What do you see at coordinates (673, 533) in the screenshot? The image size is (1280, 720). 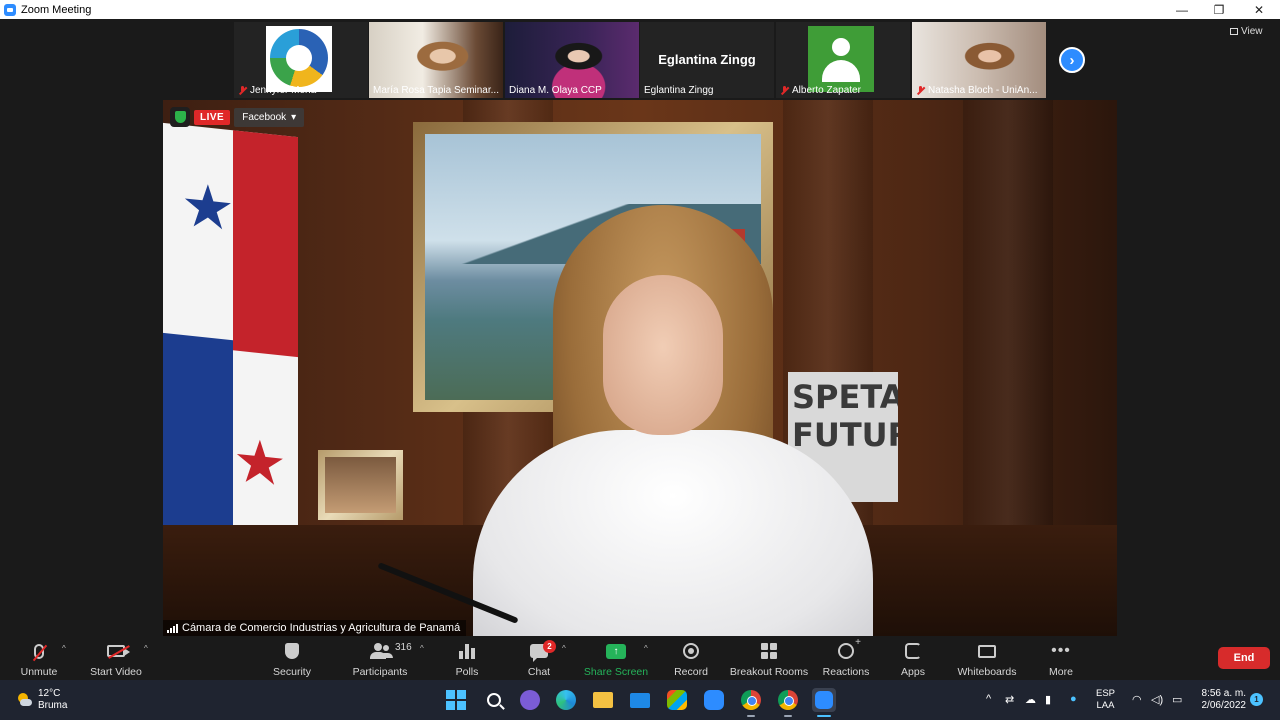 I see `speaker-body` at bounding box center [673, 533].